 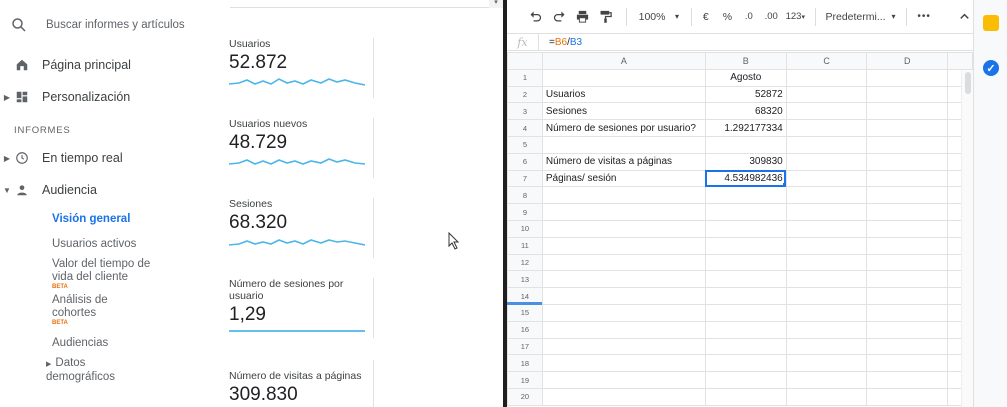 What do you see at coordinates (61, 158) in the screenshot?
I see `nav-item-realtime: ▶ En tiempo real` at bounding box center [61, 158].